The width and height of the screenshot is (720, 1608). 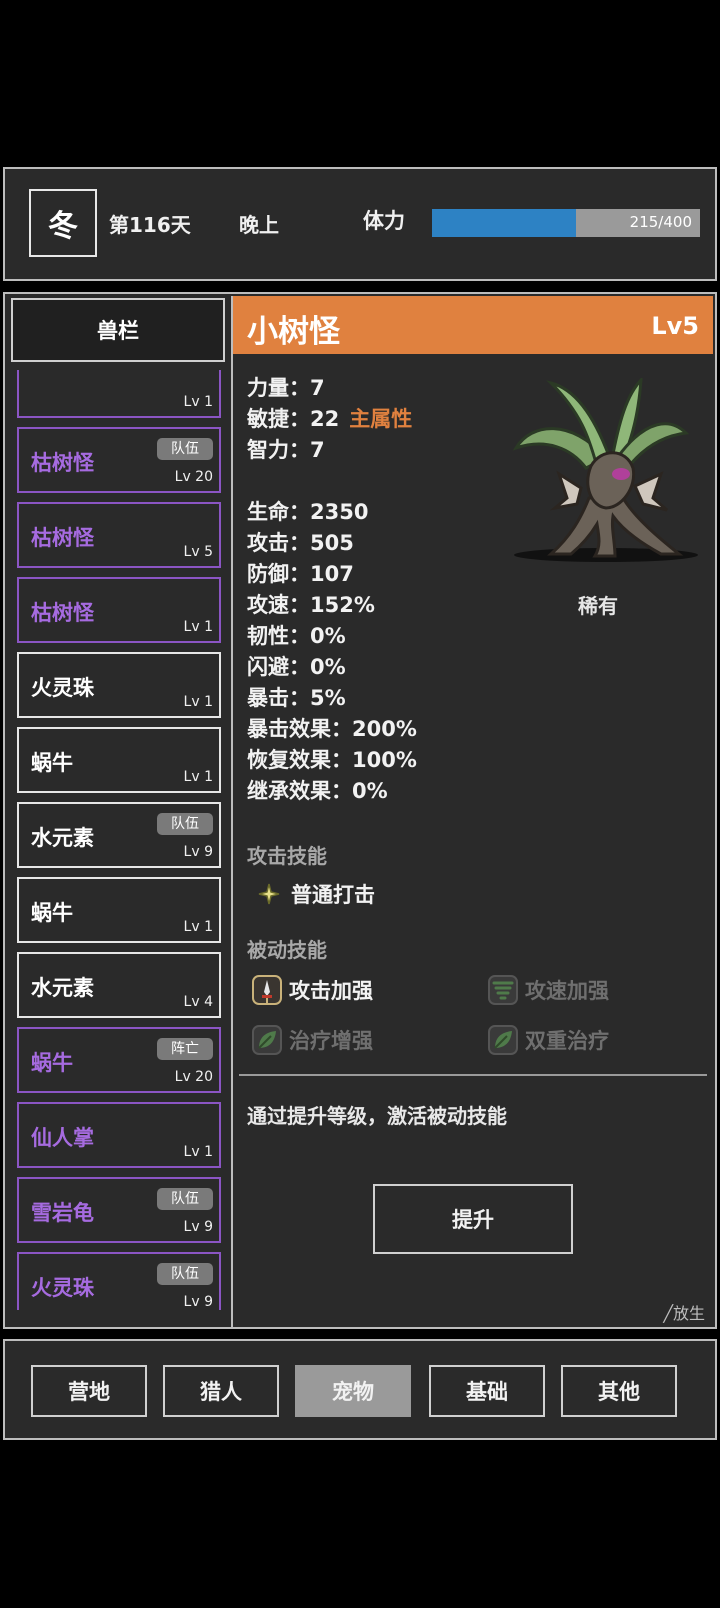 I want to click on skill-basic-strike-label: 普通打击, so click(x=333, y=895).